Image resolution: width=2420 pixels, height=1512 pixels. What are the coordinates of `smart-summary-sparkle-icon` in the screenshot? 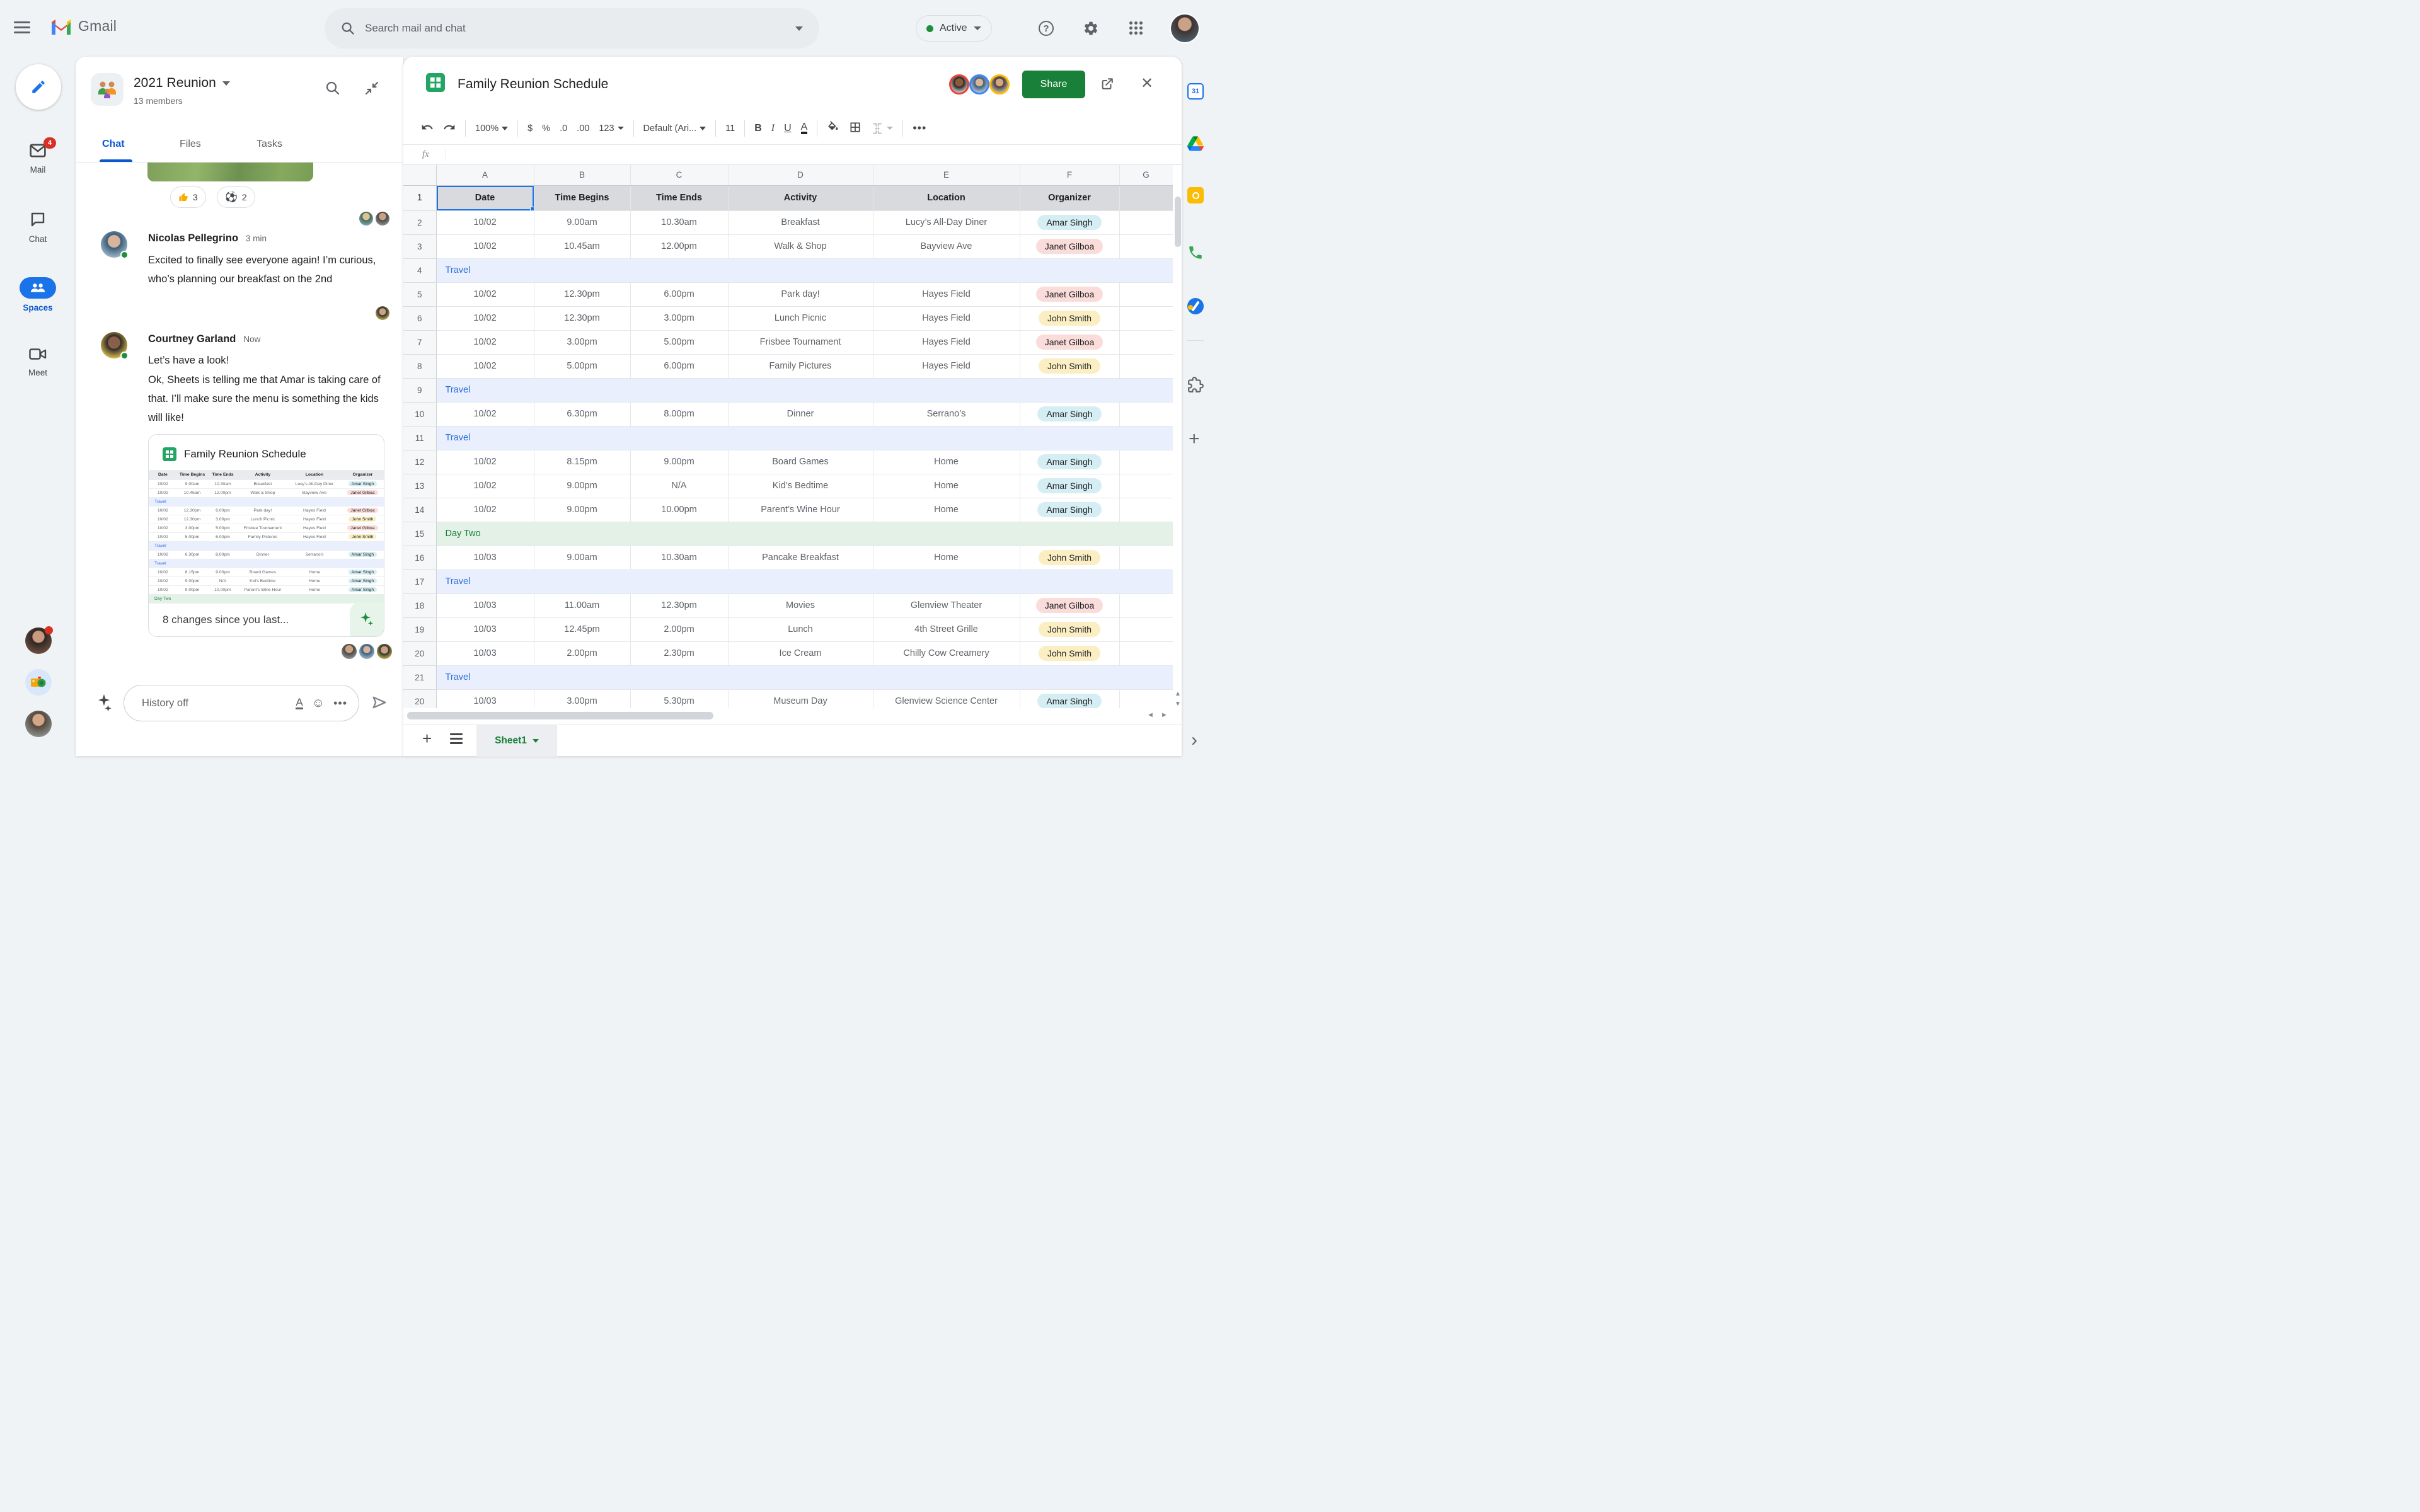 It's located at (367, 619).